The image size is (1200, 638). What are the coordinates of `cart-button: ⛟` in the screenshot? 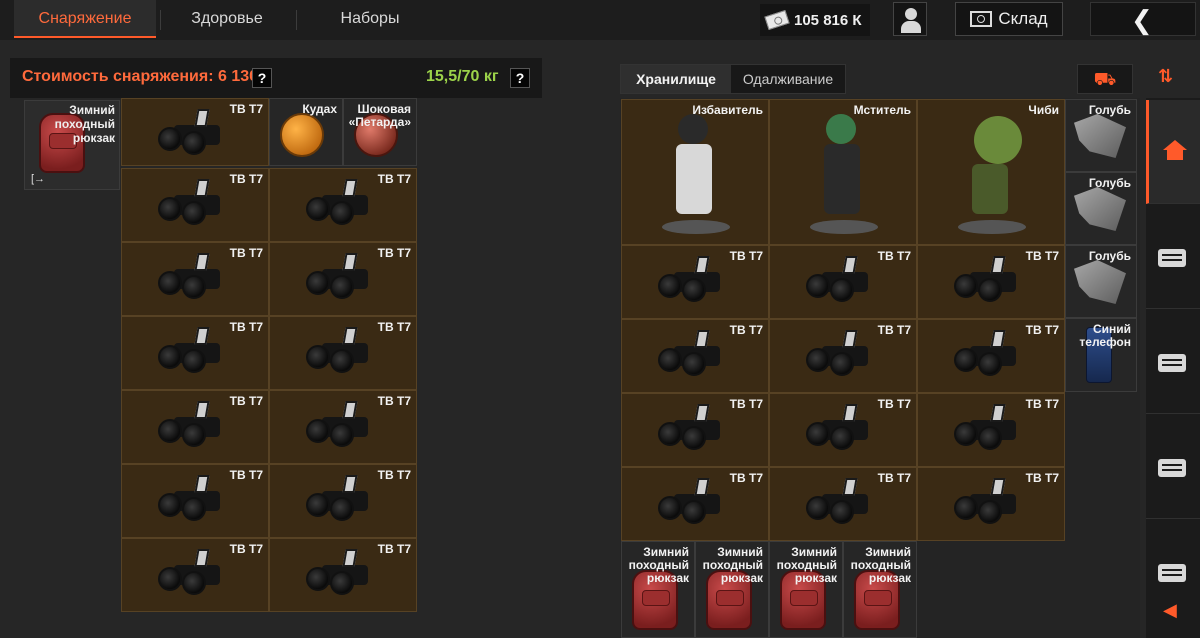 It's located at (1105, 79).